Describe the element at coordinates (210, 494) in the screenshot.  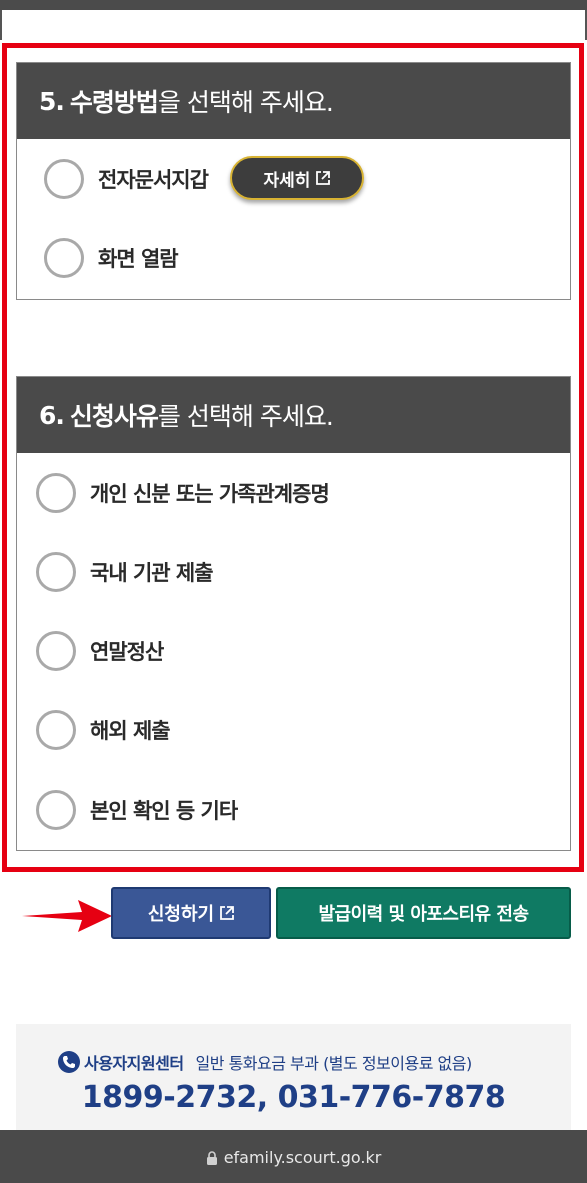
I see `option-label: 개인 신분 또는 가족관계증명` at that location.